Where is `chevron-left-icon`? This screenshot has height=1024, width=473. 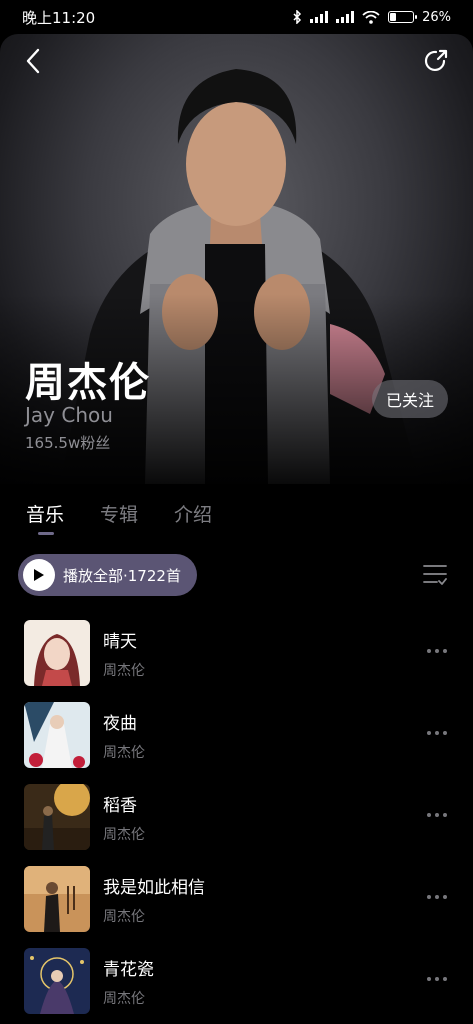
chevron-left-icon is located at coordinates (33, 61).